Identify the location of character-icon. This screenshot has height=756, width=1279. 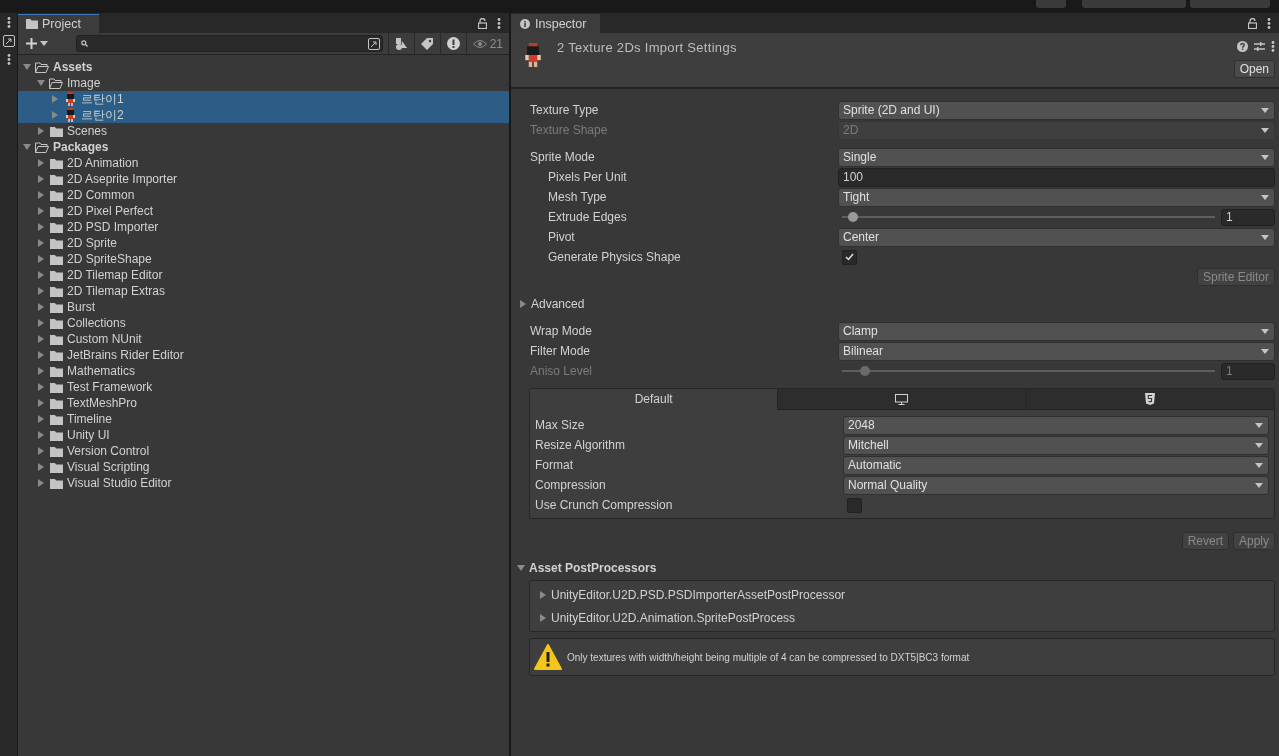
(533, 55).